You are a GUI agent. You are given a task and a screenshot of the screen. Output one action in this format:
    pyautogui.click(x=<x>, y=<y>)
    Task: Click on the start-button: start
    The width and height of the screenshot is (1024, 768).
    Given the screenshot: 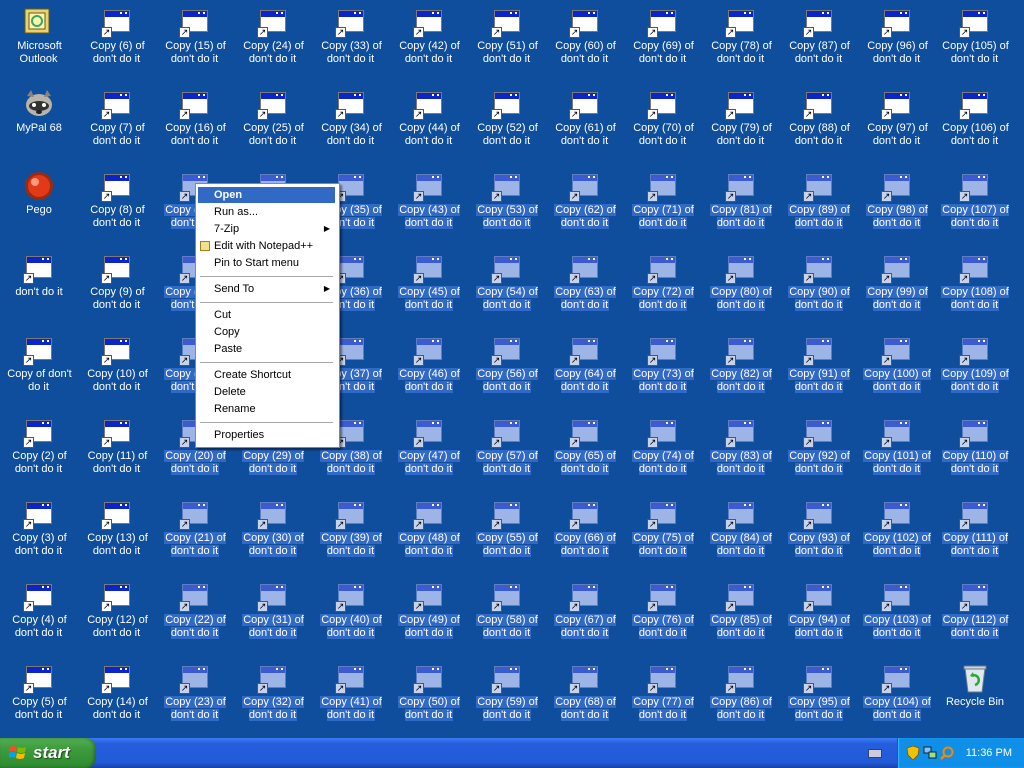 What is the action you would take?
    pyautogui.click(x=48, y=753)
    